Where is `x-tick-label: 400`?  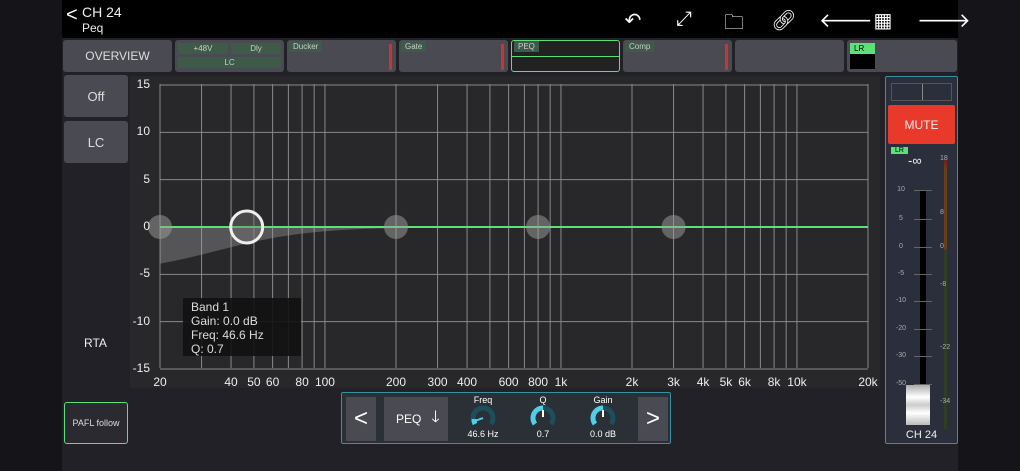 x-tick-label: 400 is located at coordinates (467, 382).